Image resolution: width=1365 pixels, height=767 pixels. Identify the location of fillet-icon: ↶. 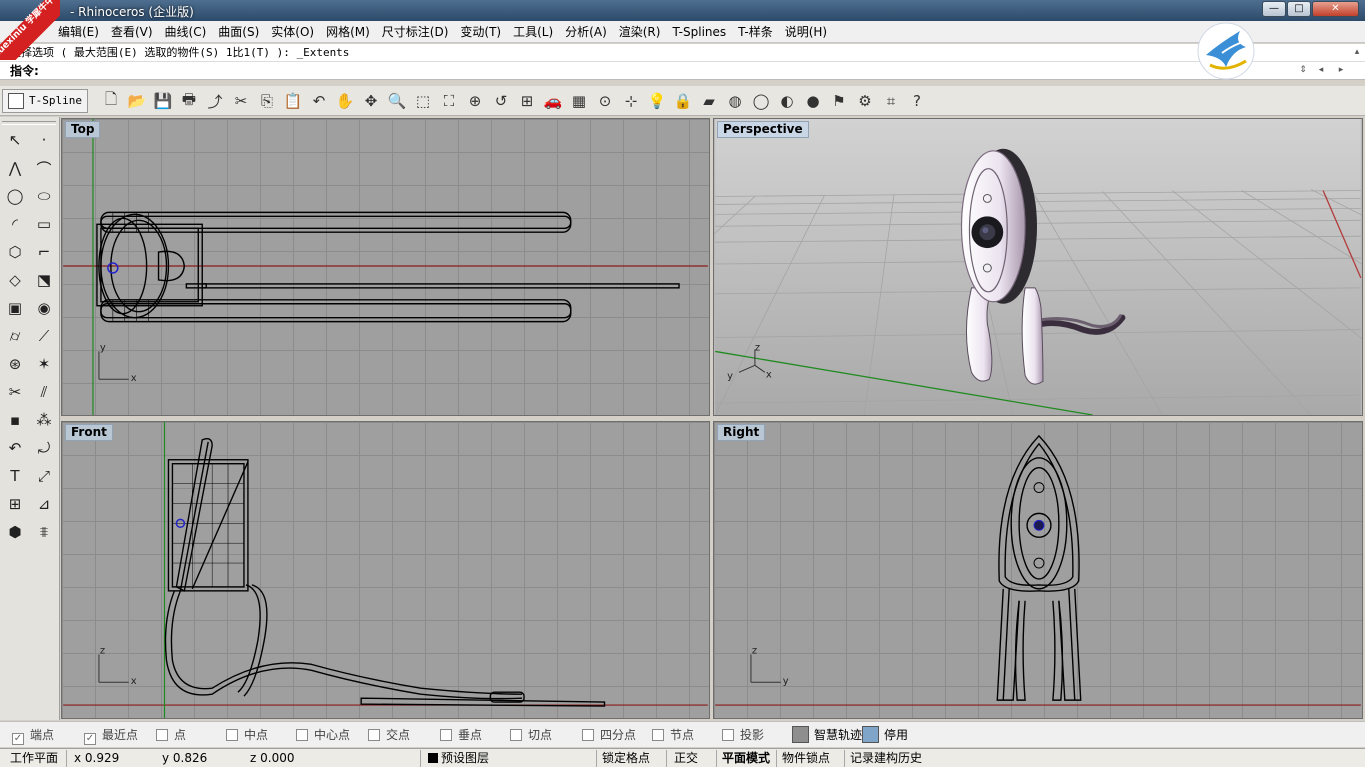
(15, 448).